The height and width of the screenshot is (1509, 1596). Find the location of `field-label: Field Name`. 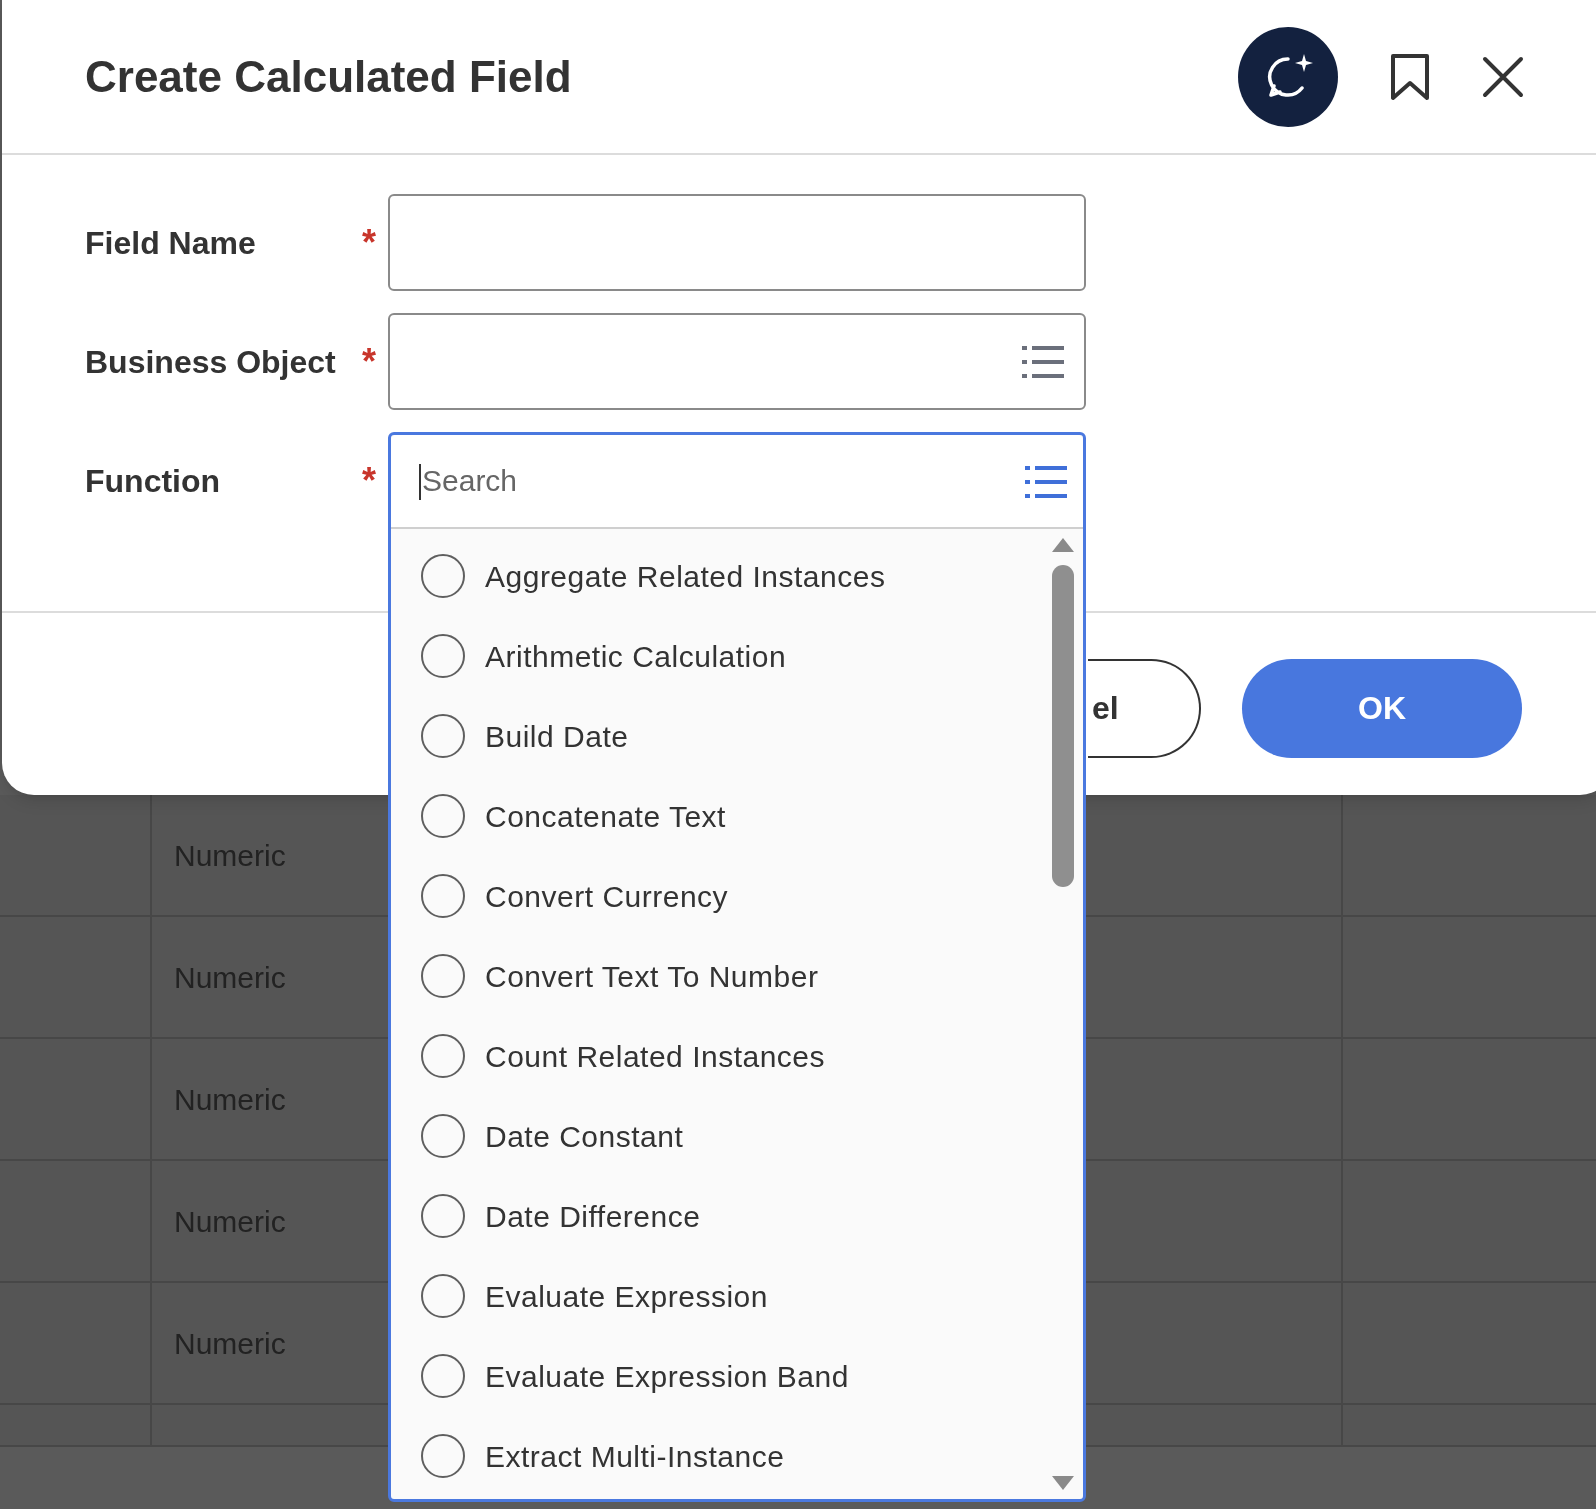

field-label: Field Name is located at coordinates (171, 243).